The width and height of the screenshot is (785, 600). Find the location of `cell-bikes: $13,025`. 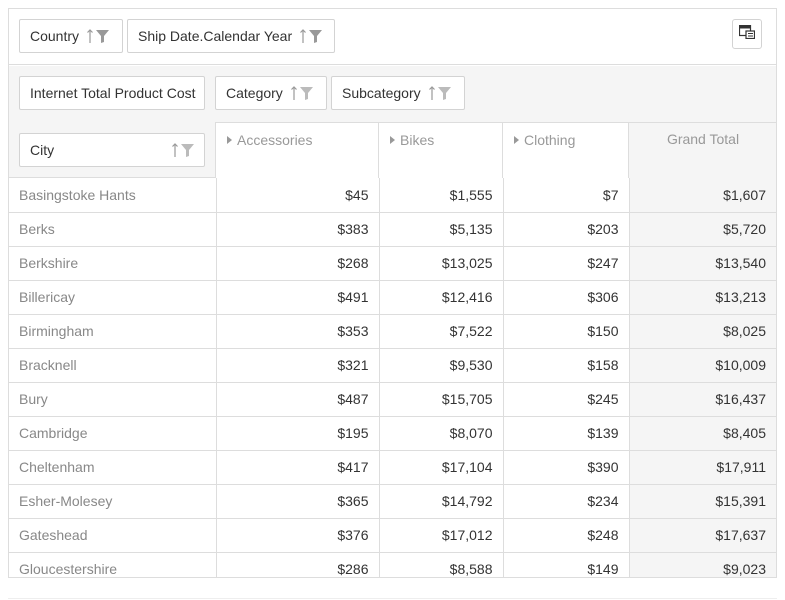

cell-bikes: $13,025 is located at coordinates (441, 263).